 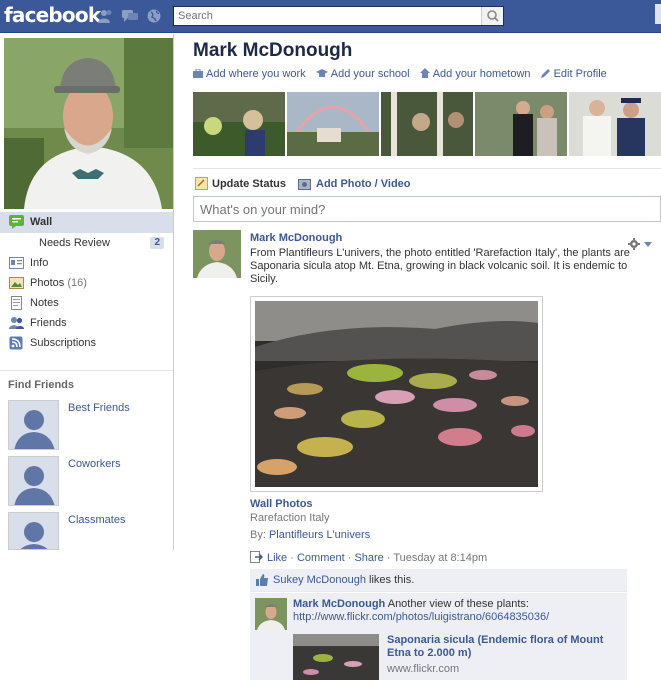 I want to click on sidebar-item-needs-review: Needs Review 2, so click(x=86, y=243).